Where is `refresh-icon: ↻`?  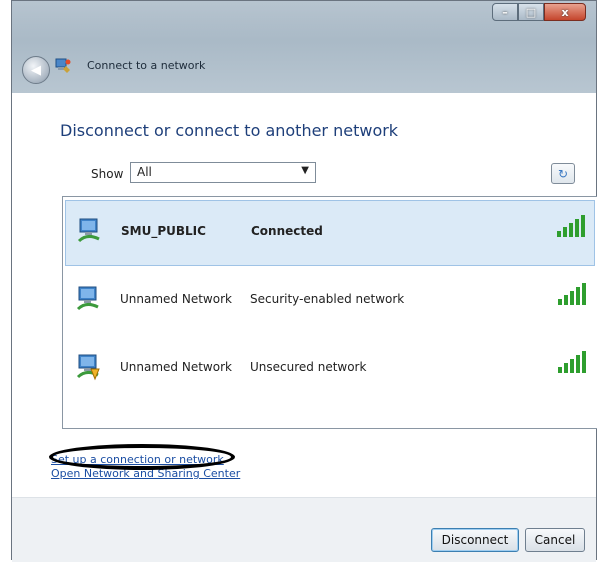
refresh-icon: ↻ is located at coordinates (563, 173).